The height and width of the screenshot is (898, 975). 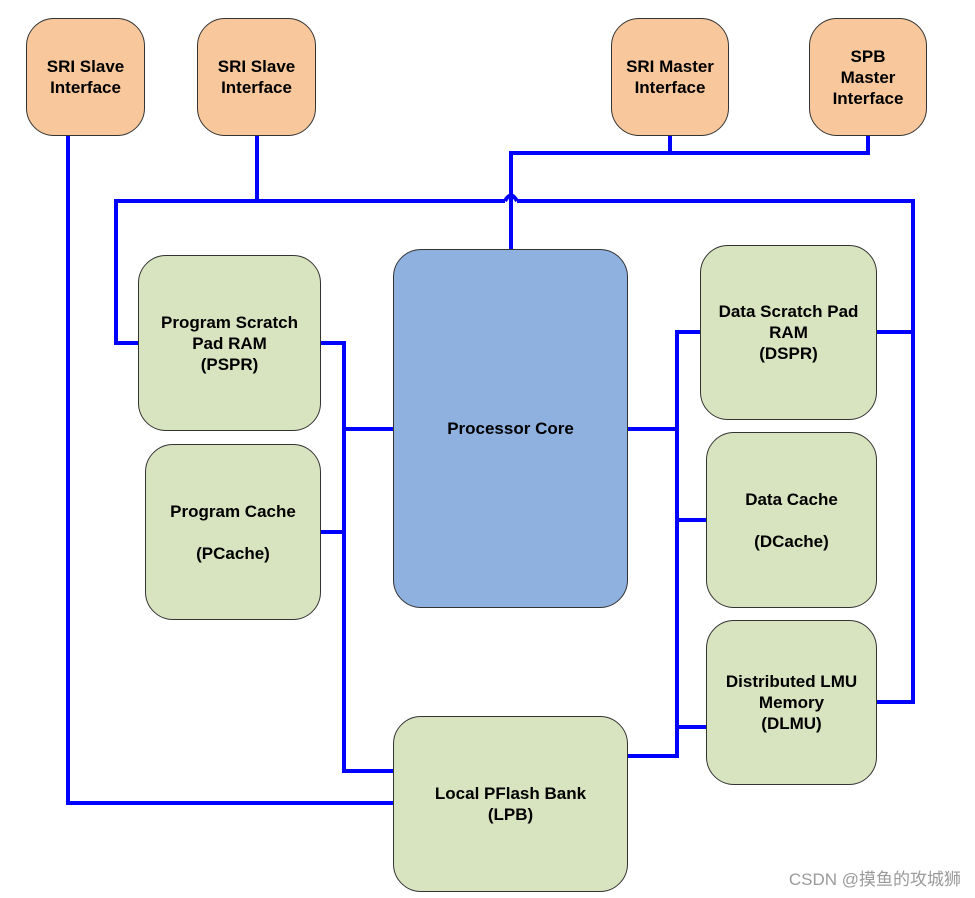 I want to click on dlmu-block: Distributed LMU Memory (DLMU), so click(x=791, y=702).